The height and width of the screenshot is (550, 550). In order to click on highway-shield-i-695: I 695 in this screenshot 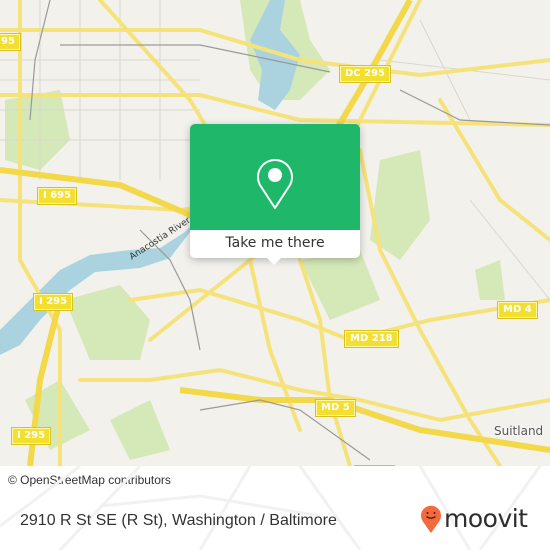, I will do `click(57, 196)`.